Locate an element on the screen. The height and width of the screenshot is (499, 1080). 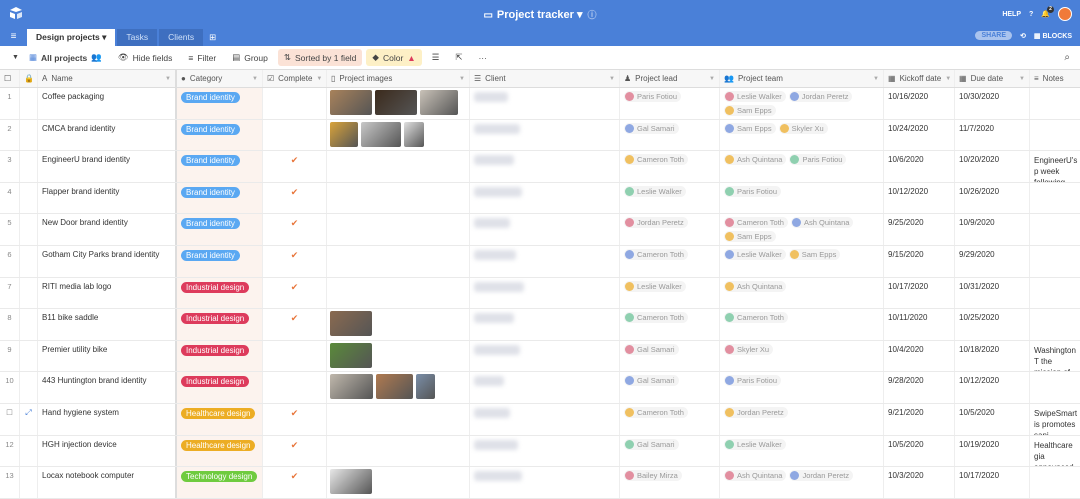
category-cell: Healthcare design is located at coordinates (220, 451).